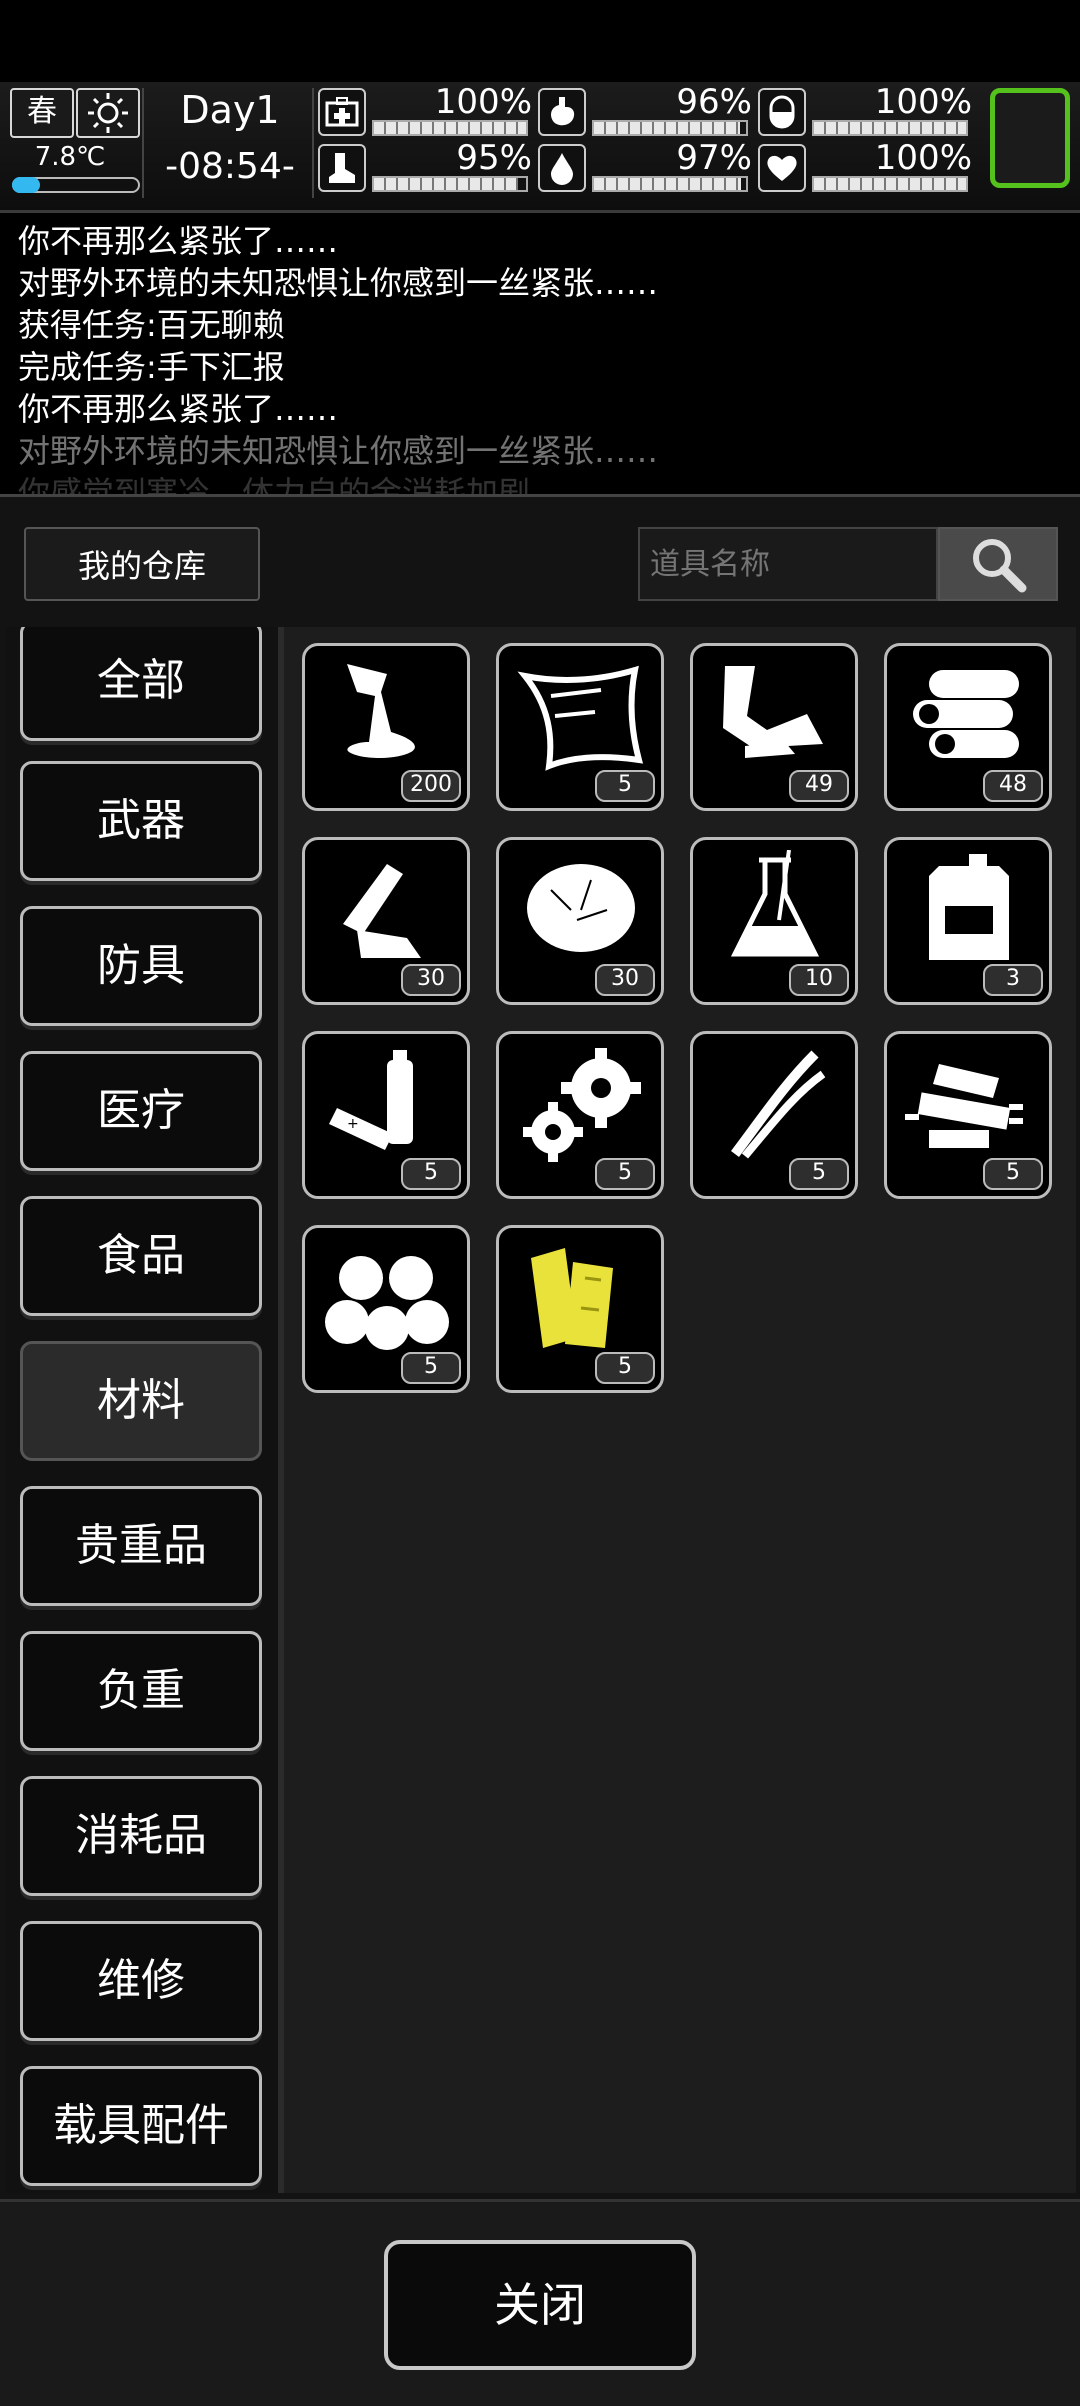 This screenshot has height=2406, width=1080. Describe the element at coordinates (540, 2305) in the screenshot. I see `close-button: 关闭` at that location.